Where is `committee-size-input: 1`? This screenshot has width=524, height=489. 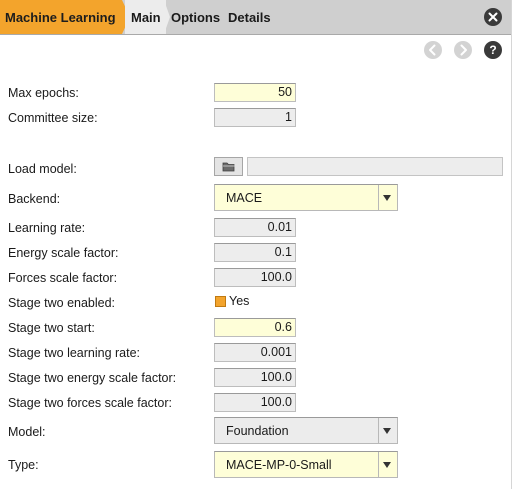 committee-size-input: 1 is located at coordinates (255, 117).